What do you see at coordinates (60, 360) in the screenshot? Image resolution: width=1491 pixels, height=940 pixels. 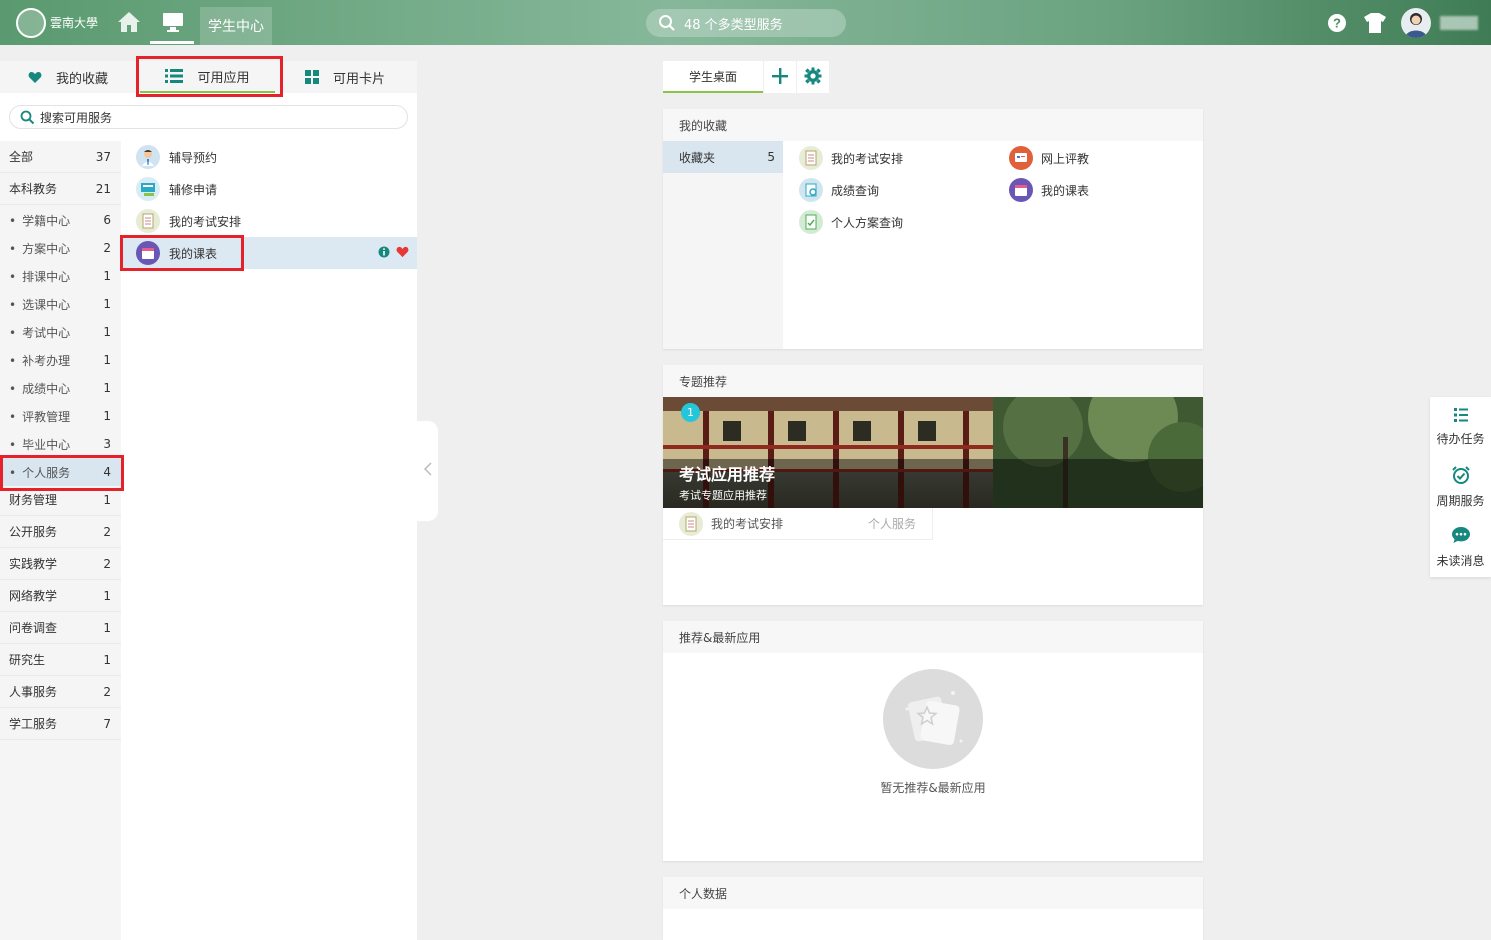 I see `subcategory-makeup-exam: 补考办理 1` at bounding box center [60, 360].